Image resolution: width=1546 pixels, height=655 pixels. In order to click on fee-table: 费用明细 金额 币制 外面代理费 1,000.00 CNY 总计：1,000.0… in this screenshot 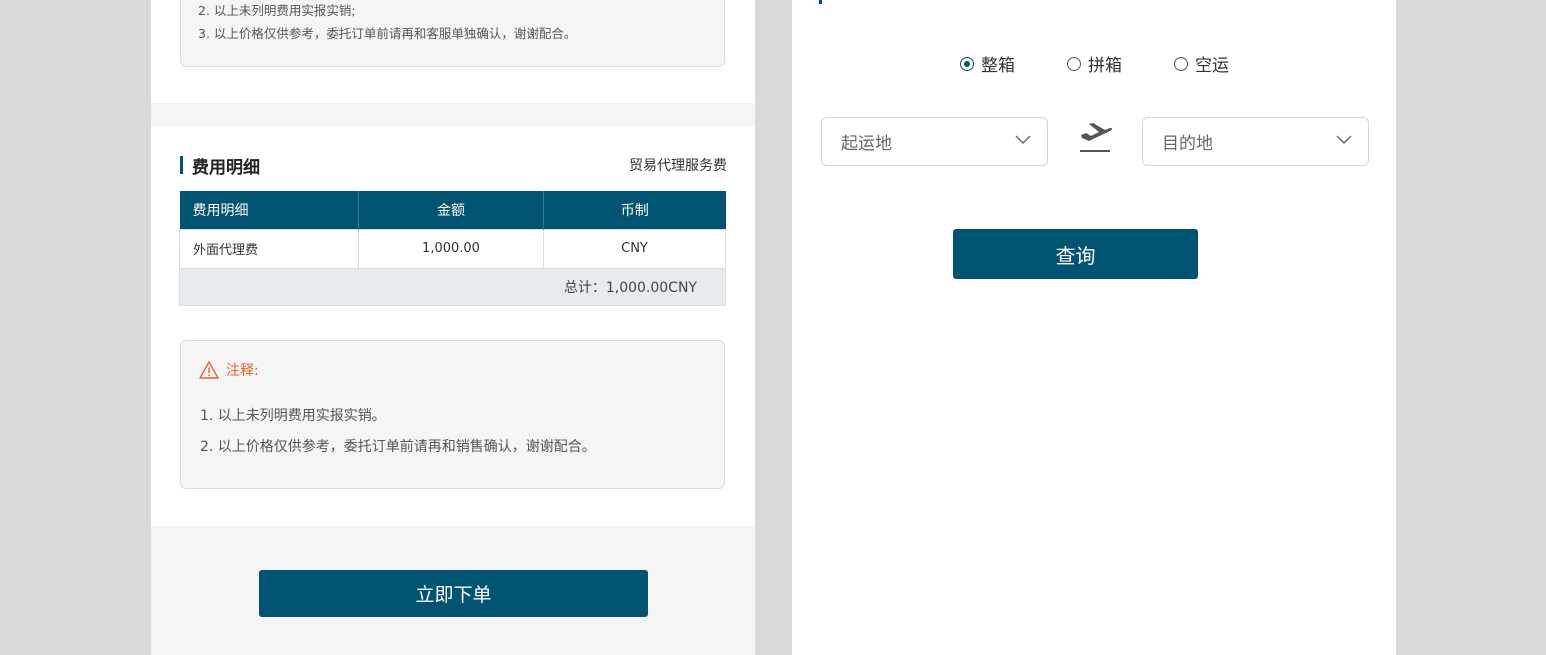, I will do `click(452, 248)`.